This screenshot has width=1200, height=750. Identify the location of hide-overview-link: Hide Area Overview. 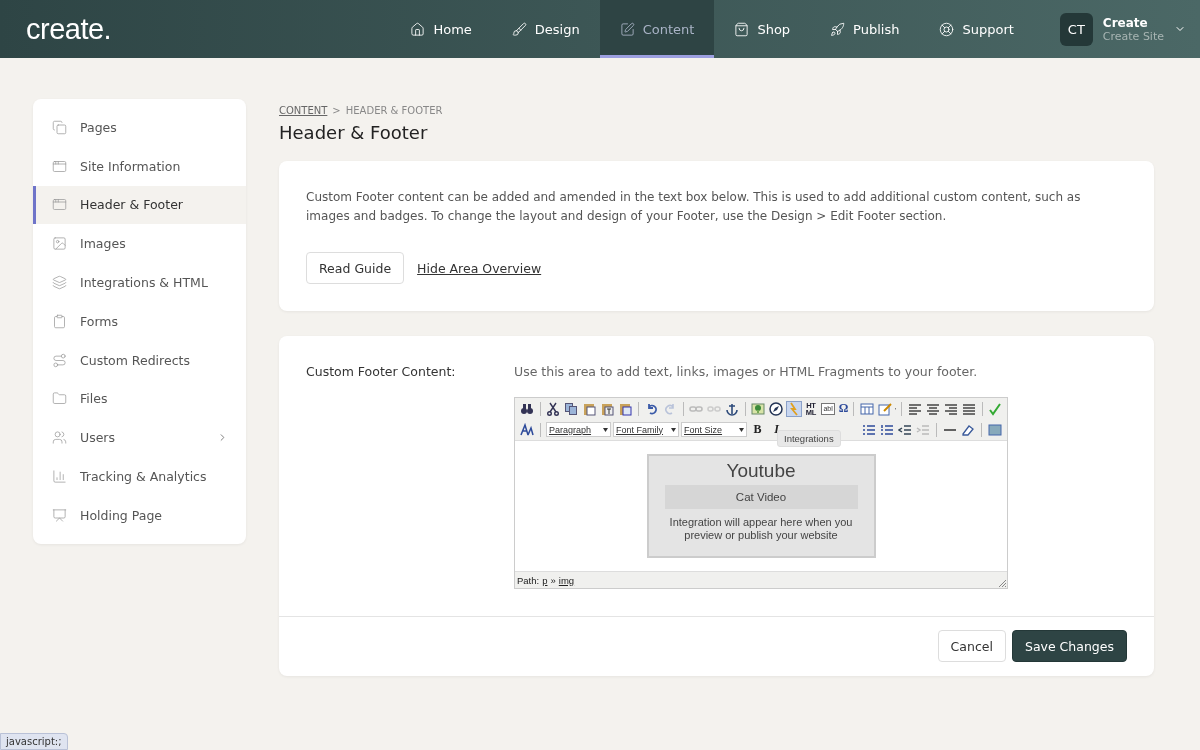
(479, 268).